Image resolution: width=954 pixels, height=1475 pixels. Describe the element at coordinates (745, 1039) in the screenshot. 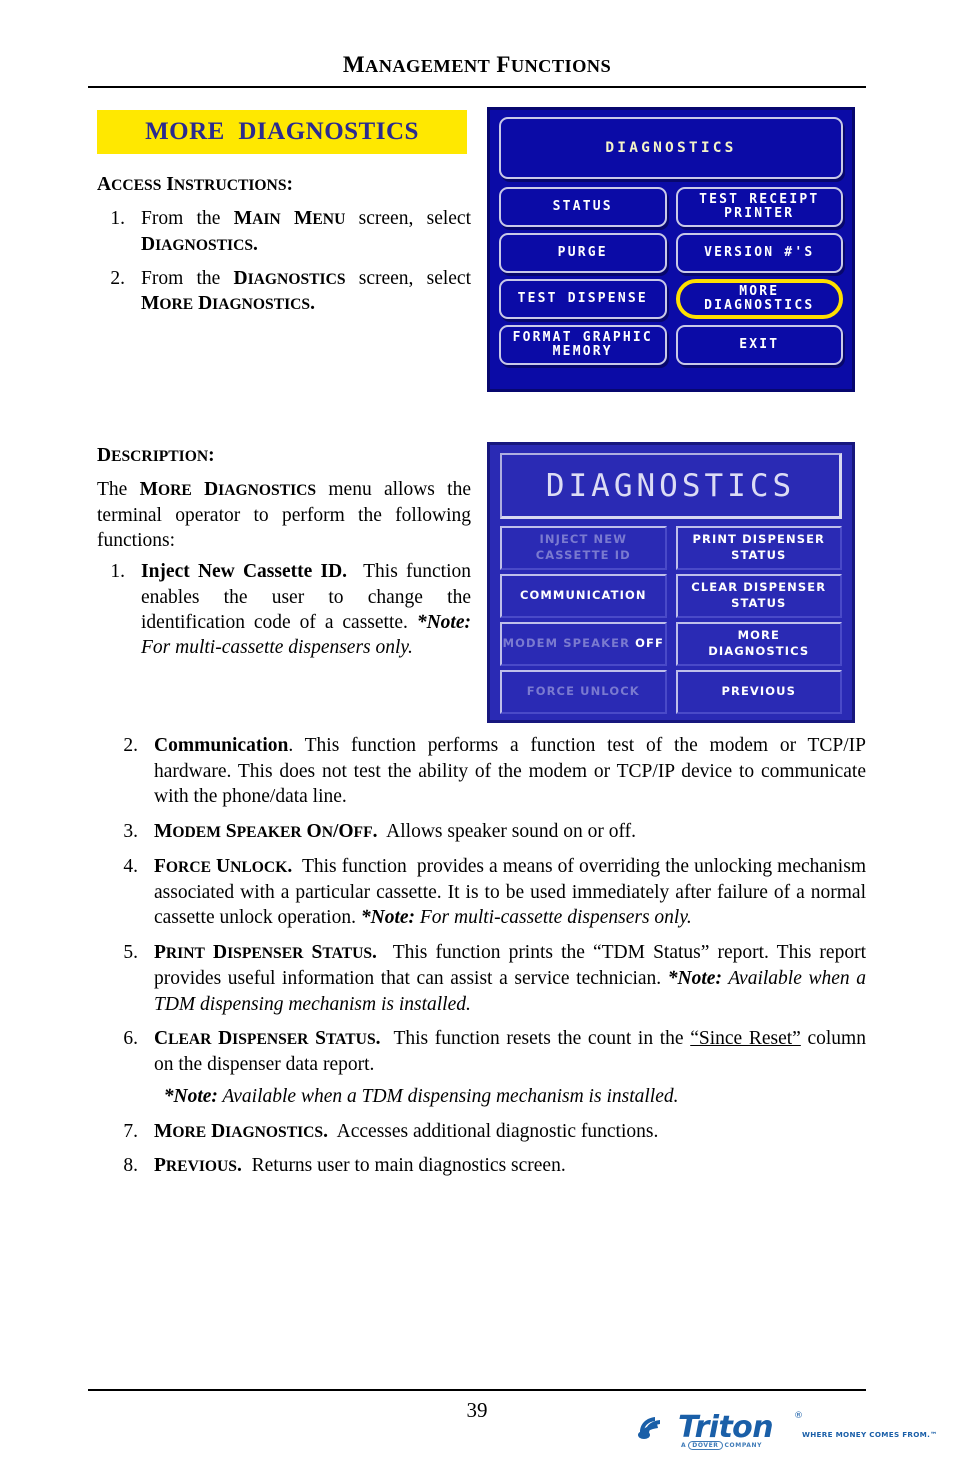

I see `since-reset-underlined: “Since Reset”` at that location.